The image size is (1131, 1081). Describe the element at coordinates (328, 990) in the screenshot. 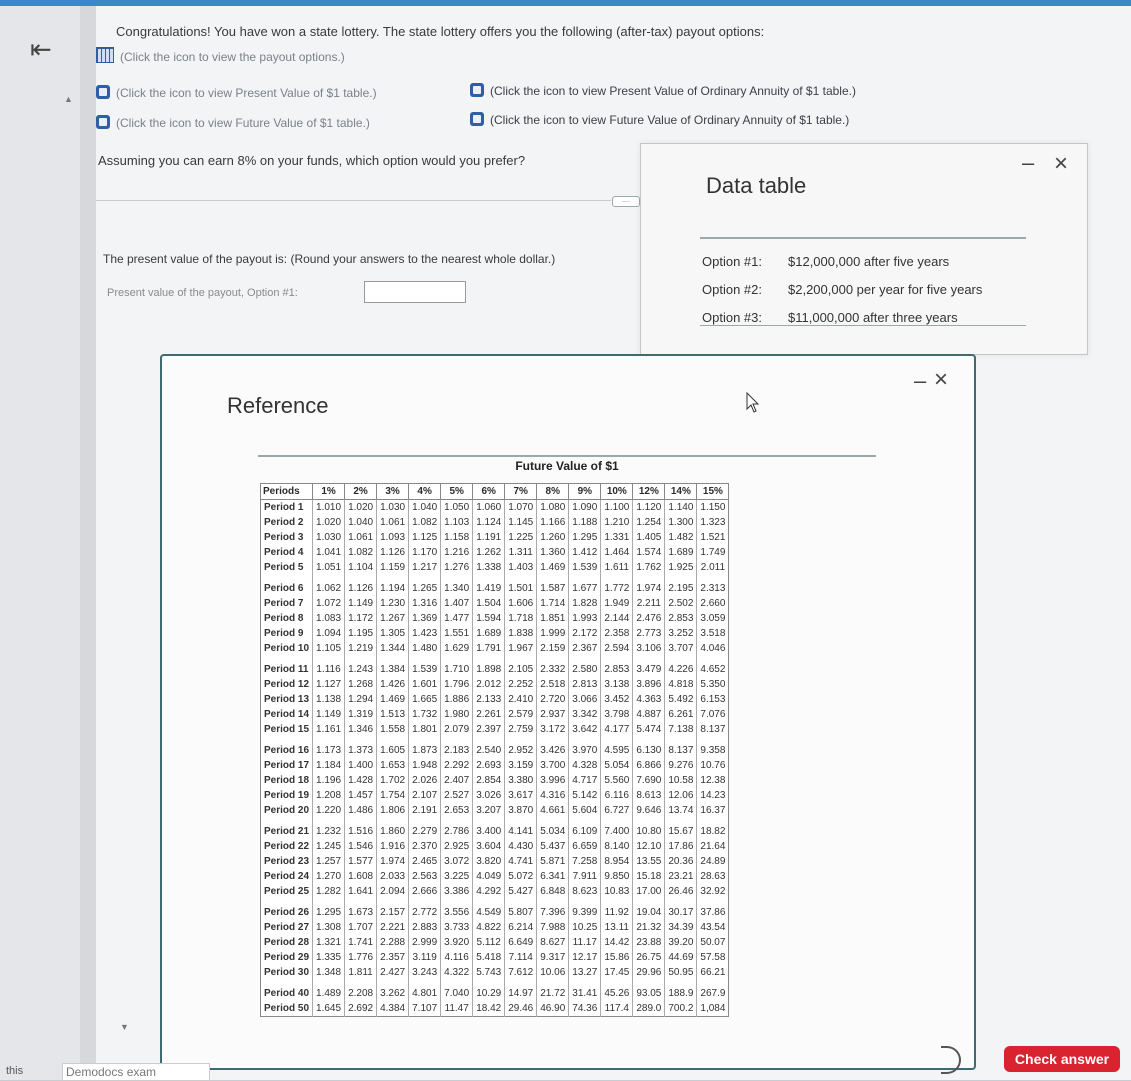

I see `table-cell: 1.489` at that location.